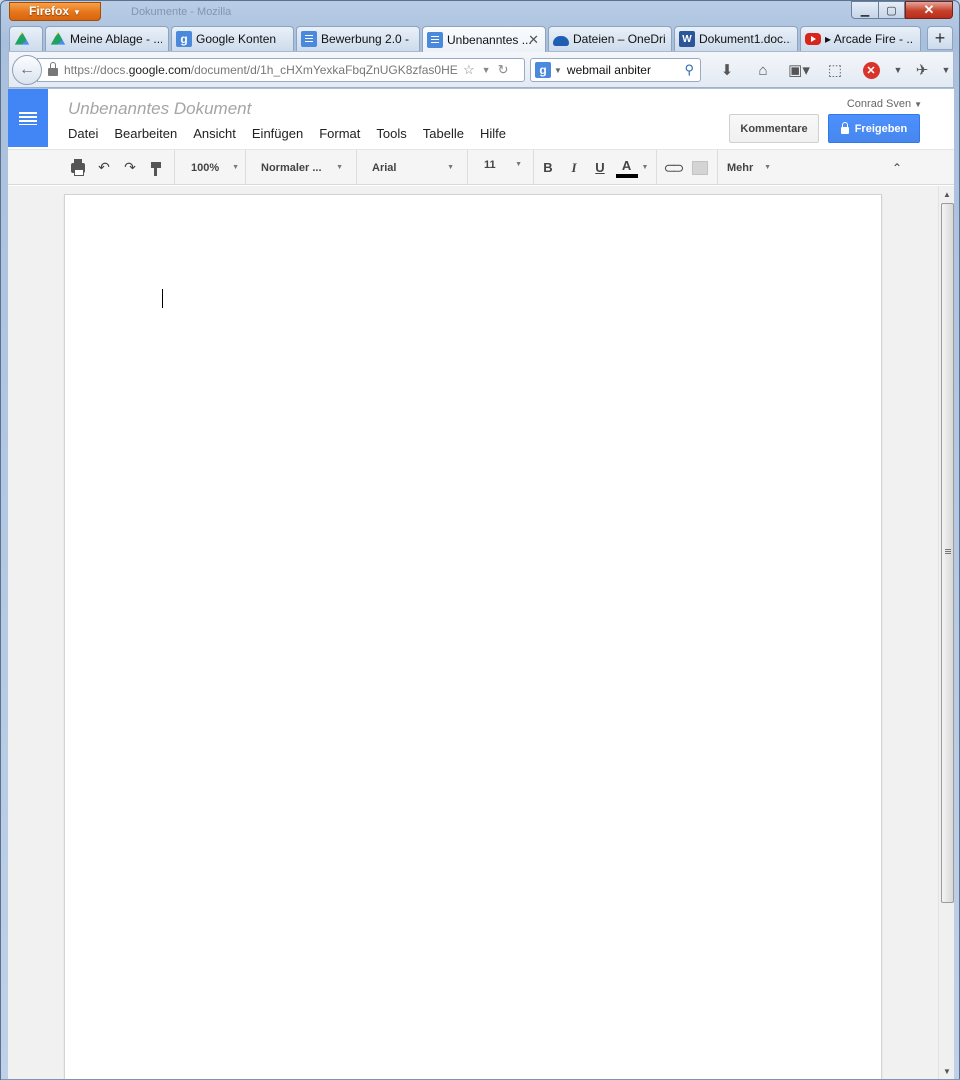 This screenshot has height=1080, width=960. I want to click on addon-icon: ✈, so click(922, 70).